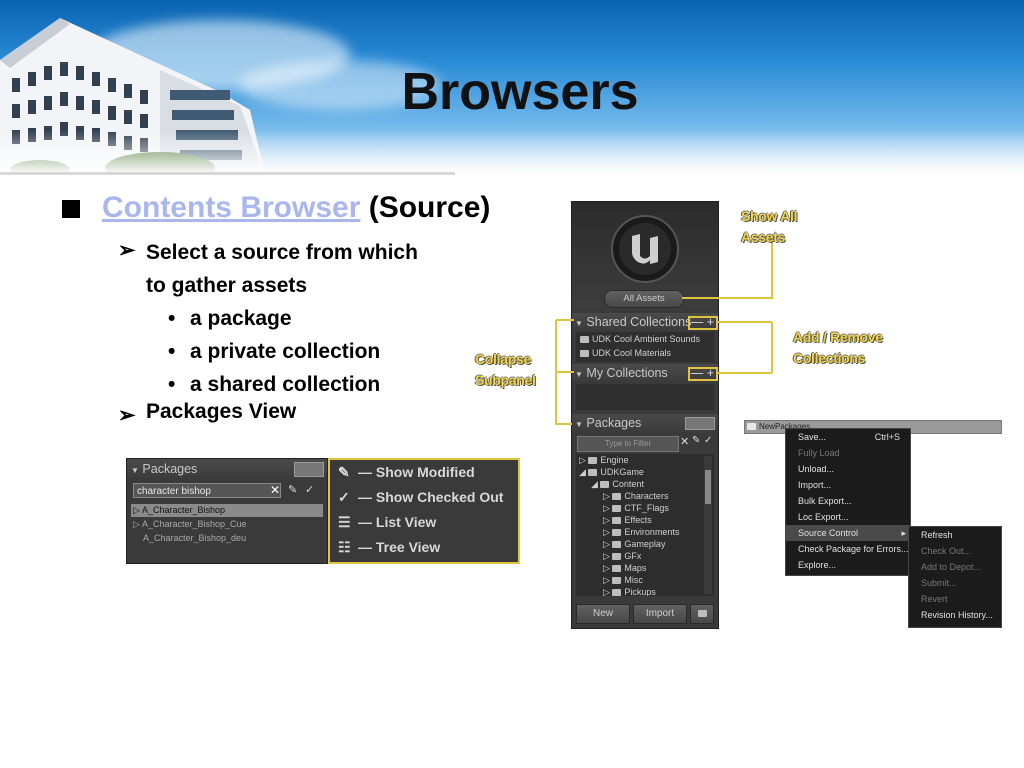  What do you see at coordinates (603, 614) in the screenshot?
I see `new-button: New` at bounding box center [603, 614].